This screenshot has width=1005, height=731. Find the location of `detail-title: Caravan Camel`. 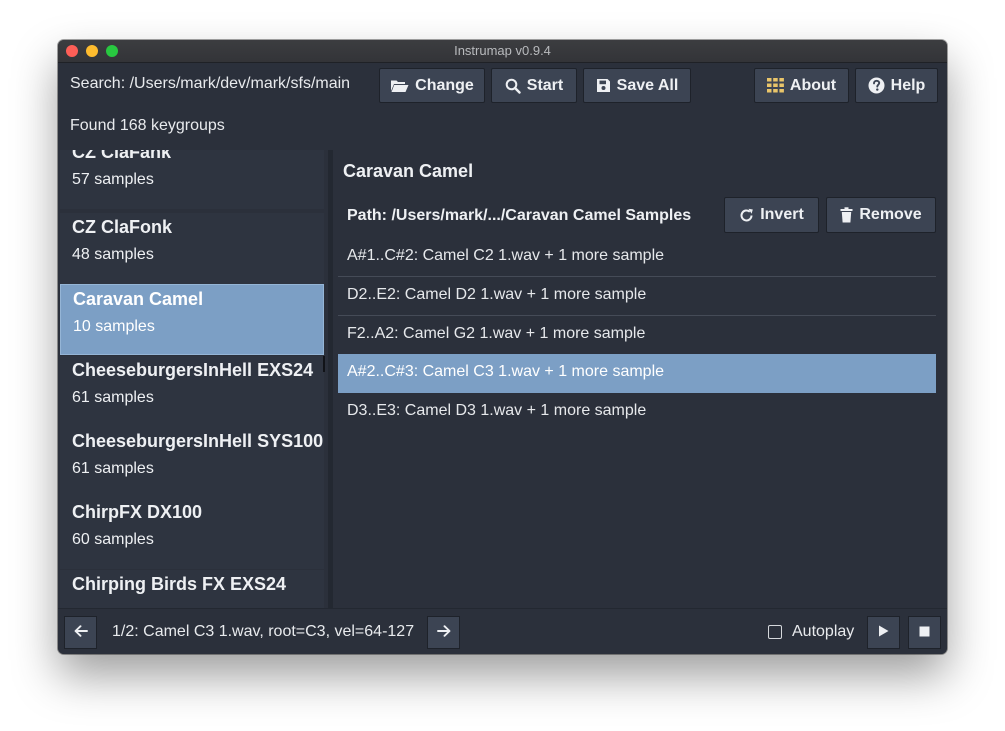

detail-title: Caravan Camel is located at coordinates (408, 171).